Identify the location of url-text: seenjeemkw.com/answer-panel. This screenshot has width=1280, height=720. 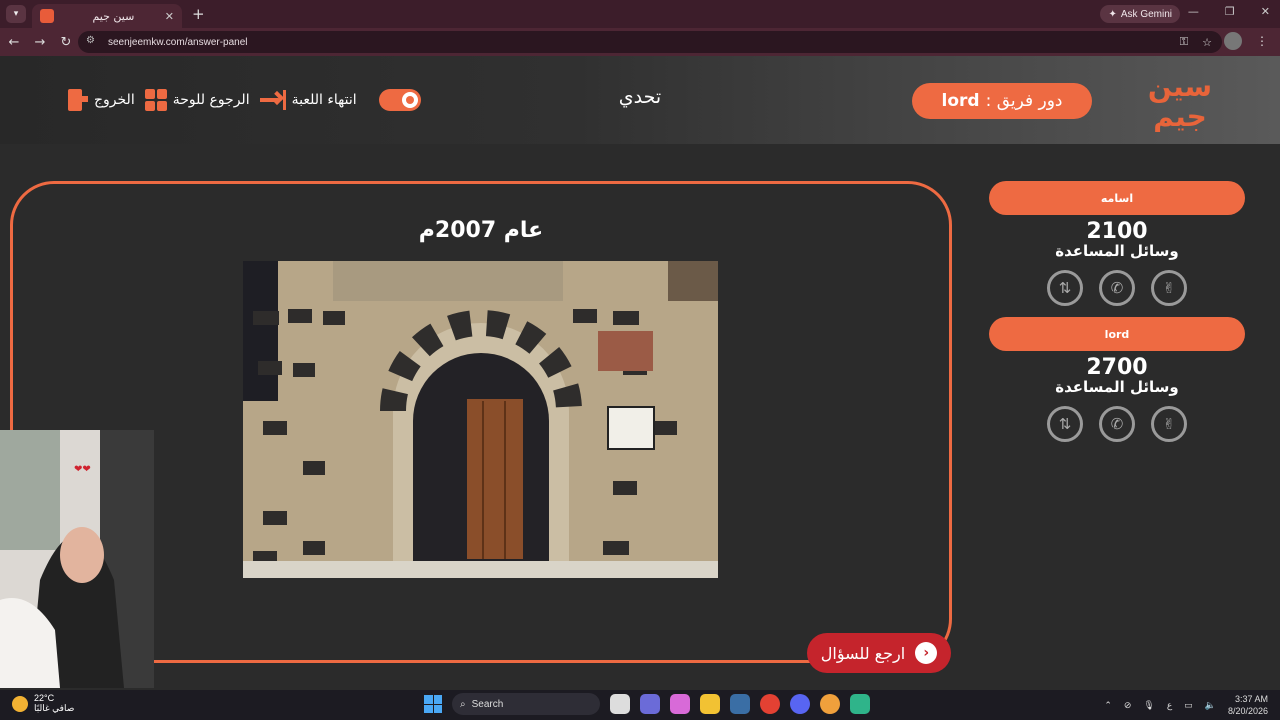
(178, 42).